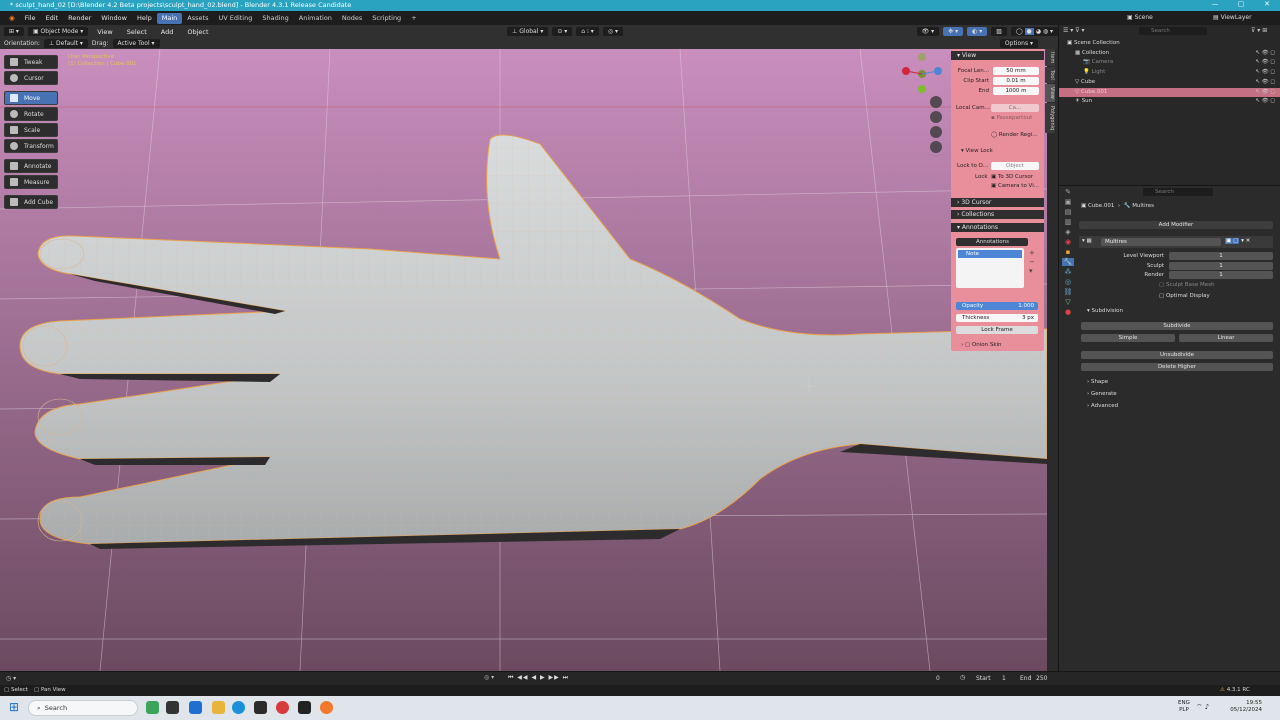 This screenshot has width=1280, height=720. I want to click on store-icon, so click(260, 707).